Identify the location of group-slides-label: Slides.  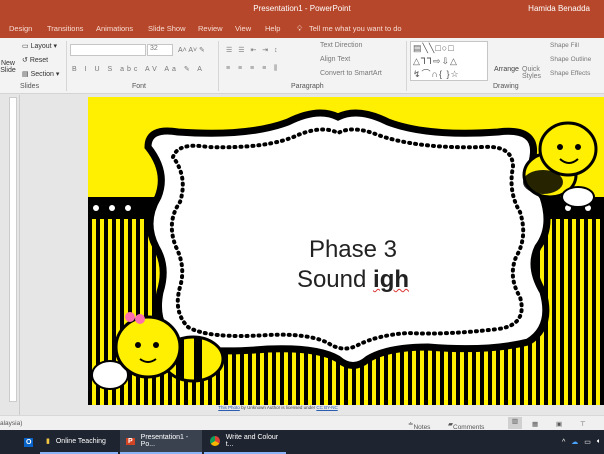
(30, 86).